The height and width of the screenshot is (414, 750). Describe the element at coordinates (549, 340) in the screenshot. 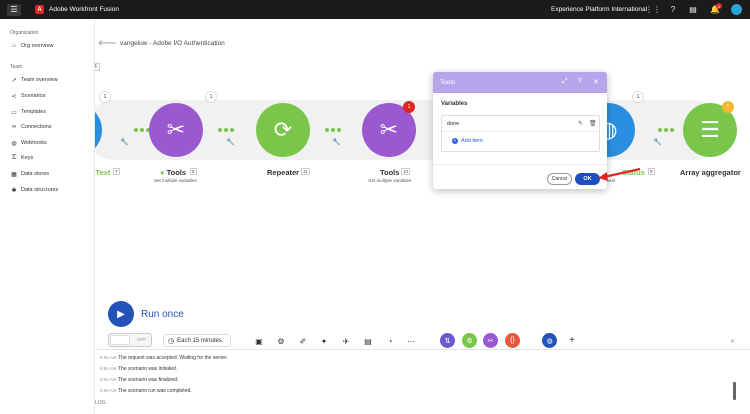

I see `http-icon: ◍` at that location.